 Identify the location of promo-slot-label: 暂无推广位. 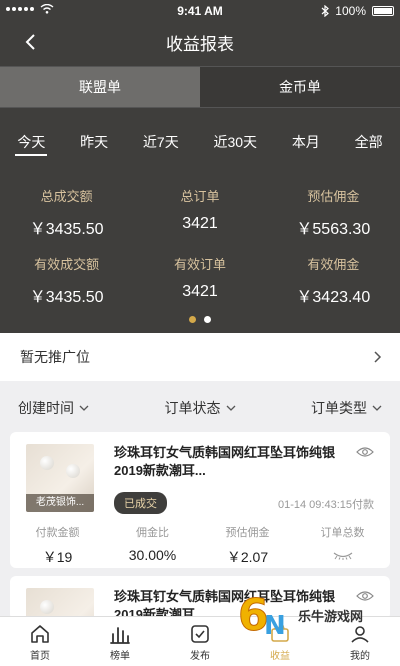
(55, 357).